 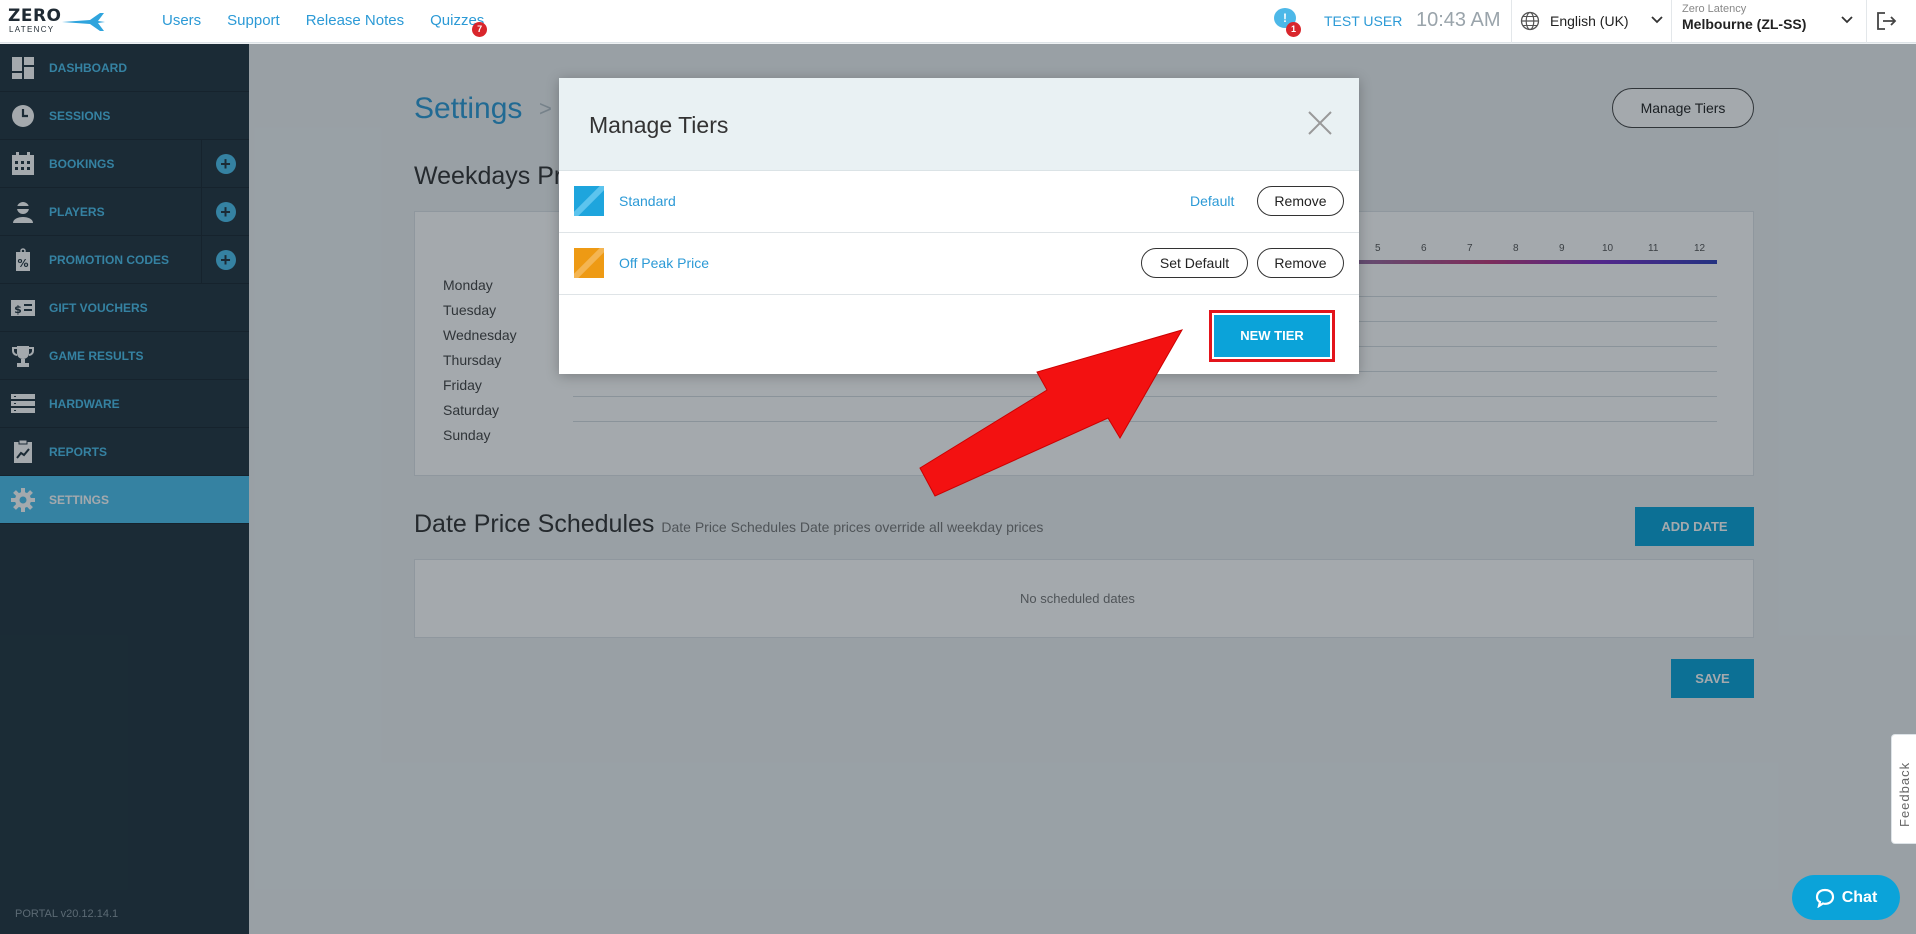 I want to click on nav-support: Support, so click(x=253, y=20).